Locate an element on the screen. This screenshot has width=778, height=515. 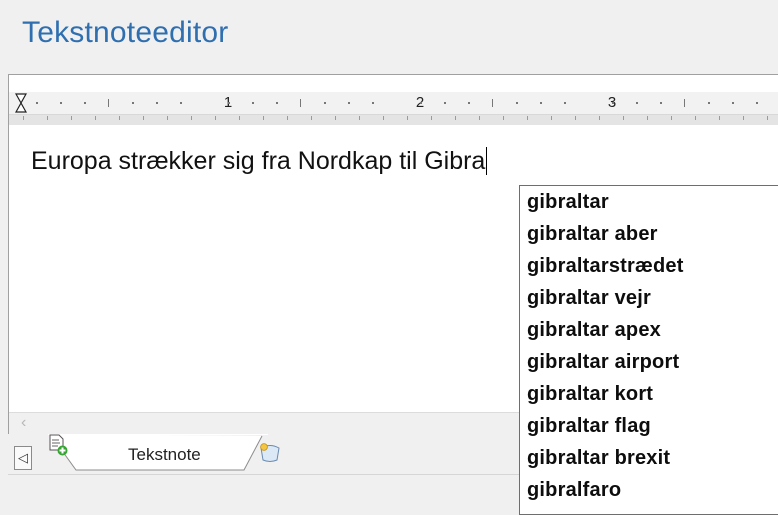
suggestion-item: gibraltar vejr is located at coordinates (649, 298).